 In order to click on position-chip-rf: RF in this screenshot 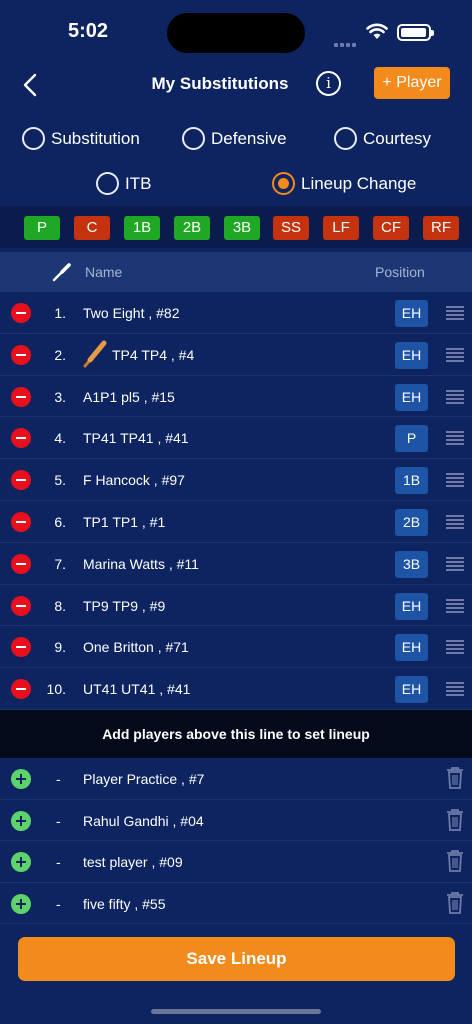, I will do `click(441, 228)`.